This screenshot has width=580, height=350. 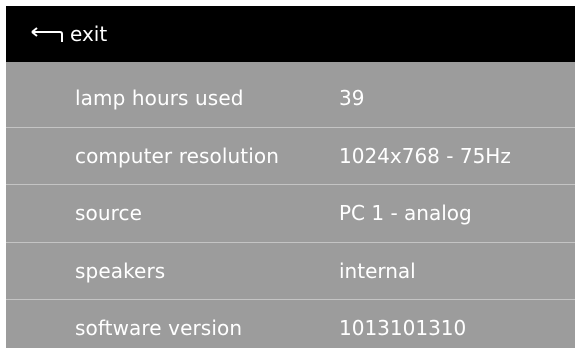 I want to click on info-row-software-version: software version 1013101310, so click(x=290, y=323).